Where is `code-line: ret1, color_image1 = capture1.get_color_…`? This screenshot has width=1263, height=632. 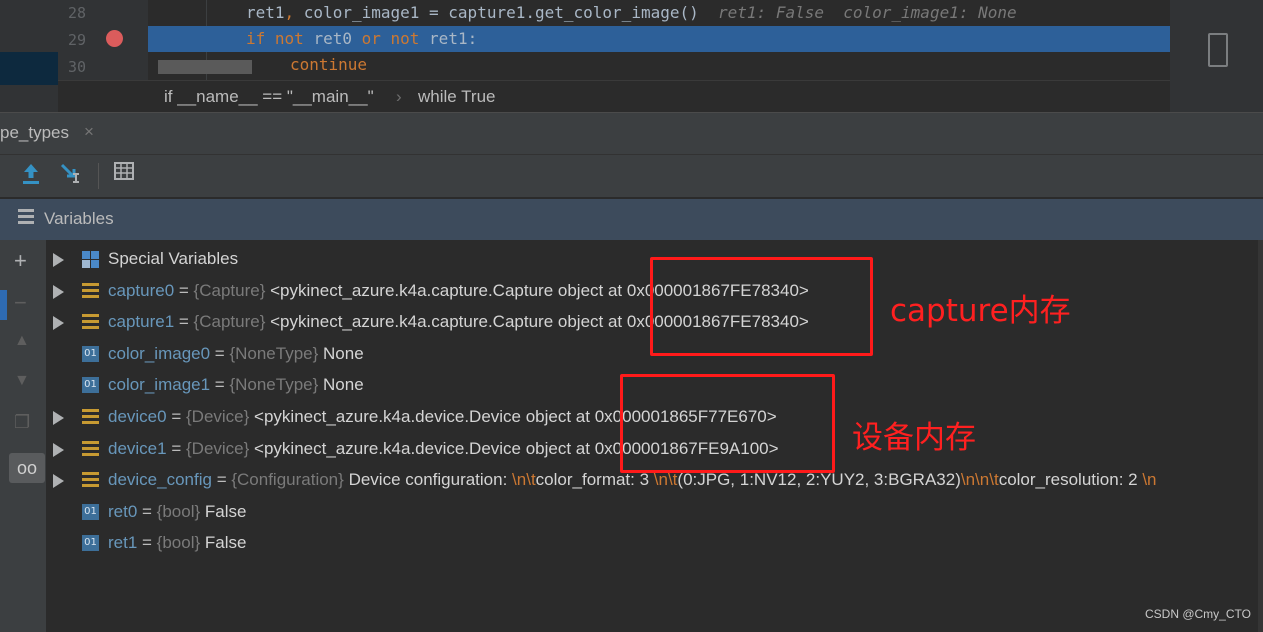
code-line: ret1, color_image1 = capture1.get_color_… is located at coordinates (659, 13).